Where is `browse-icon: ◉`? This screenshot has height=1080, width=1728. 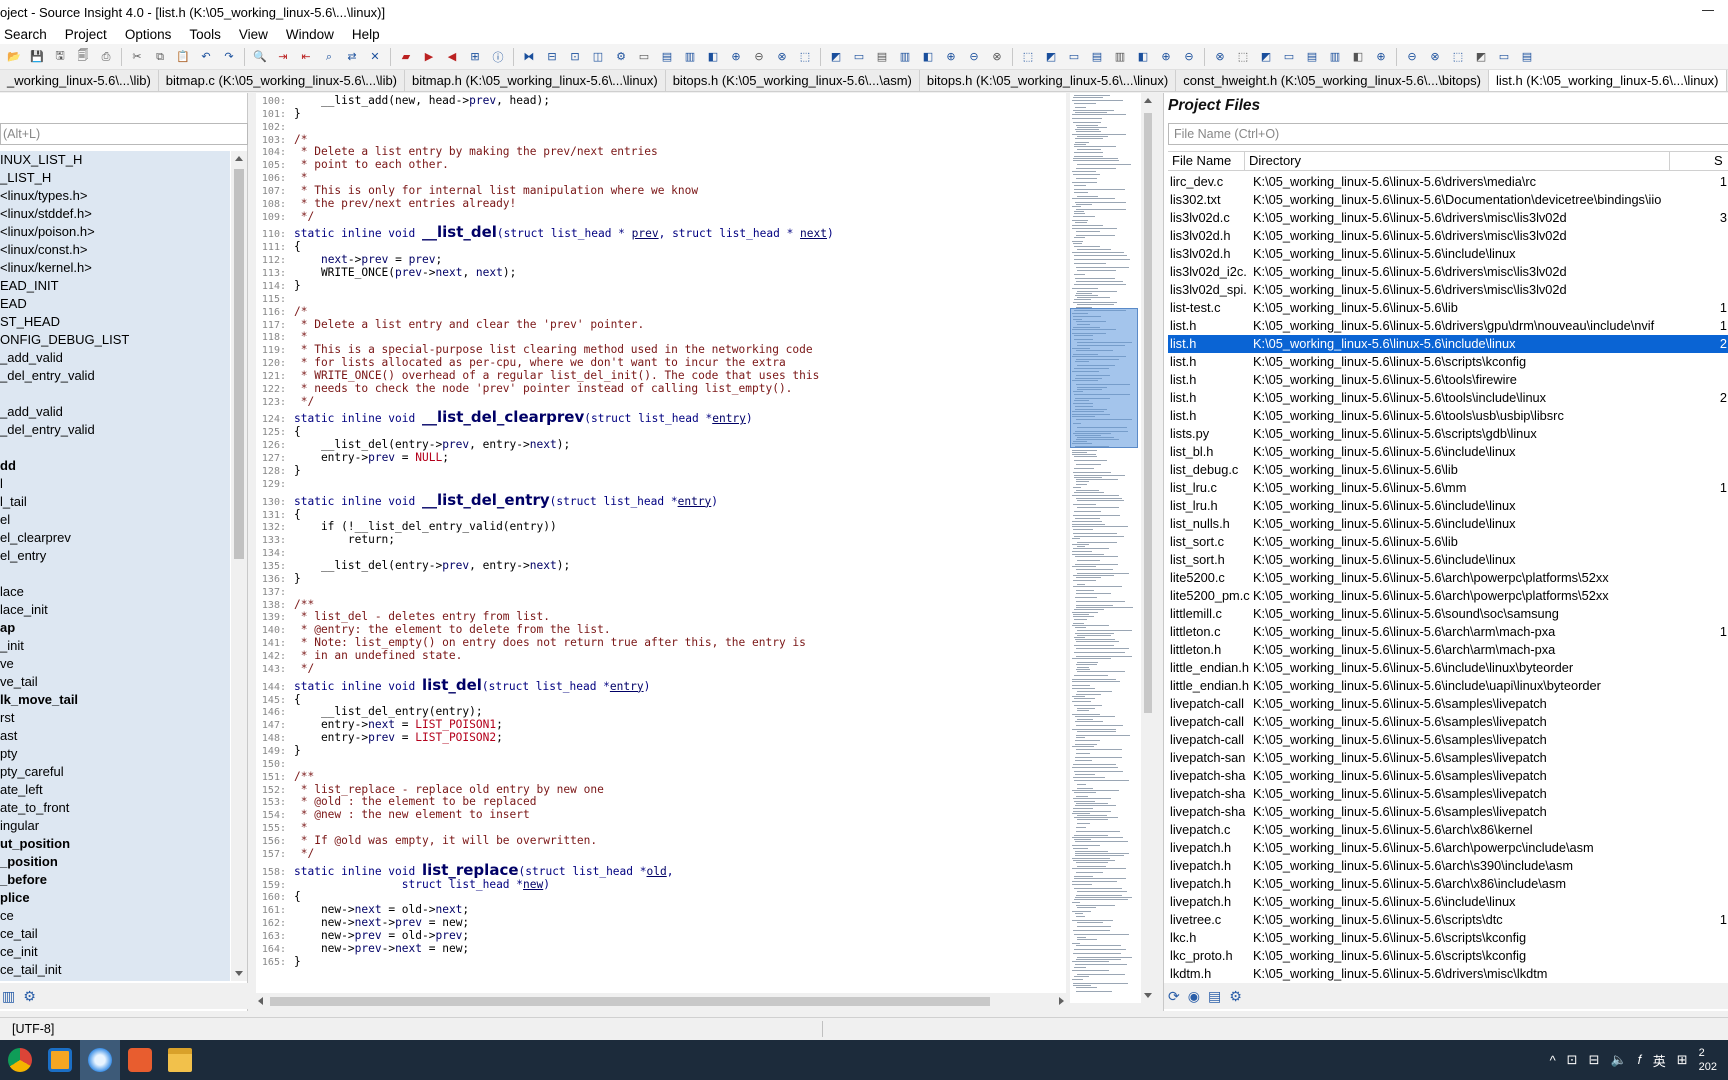
browse-icon: ◉ is located at coordinates (1194, 996).